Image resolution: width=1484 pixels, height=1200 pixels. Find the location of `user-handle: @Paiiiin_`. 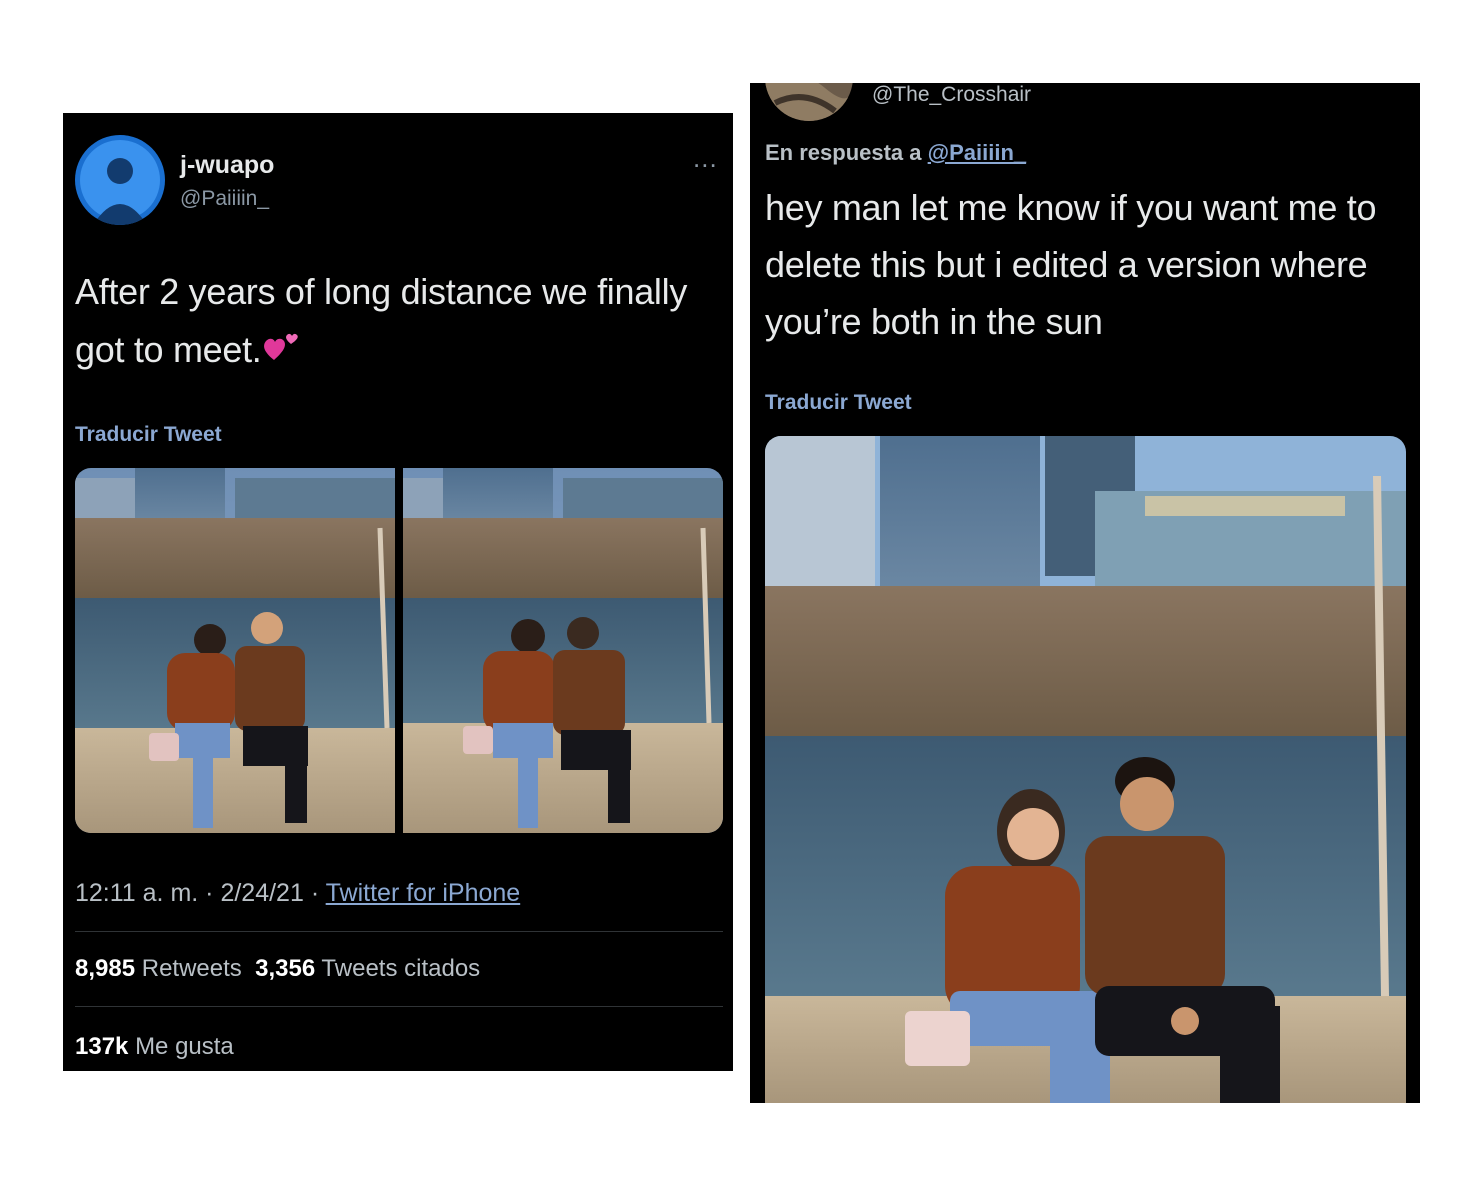

user-handle: @Paiiiin_ is located at coordinates (224, 199).